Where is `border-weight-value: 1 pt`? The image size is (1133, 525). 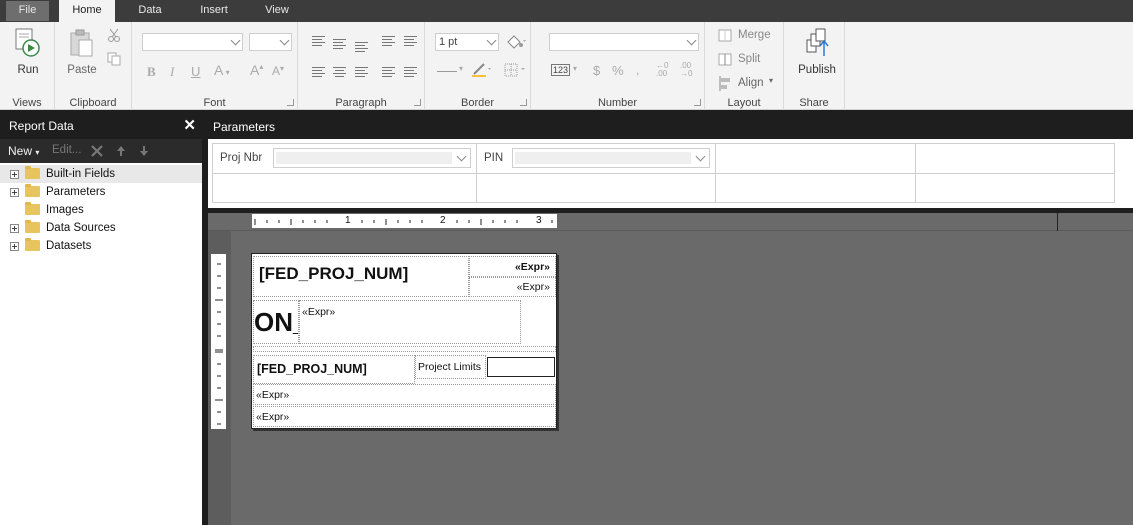
border-weight-value: 1 pt is located at coordinates (448, 42).